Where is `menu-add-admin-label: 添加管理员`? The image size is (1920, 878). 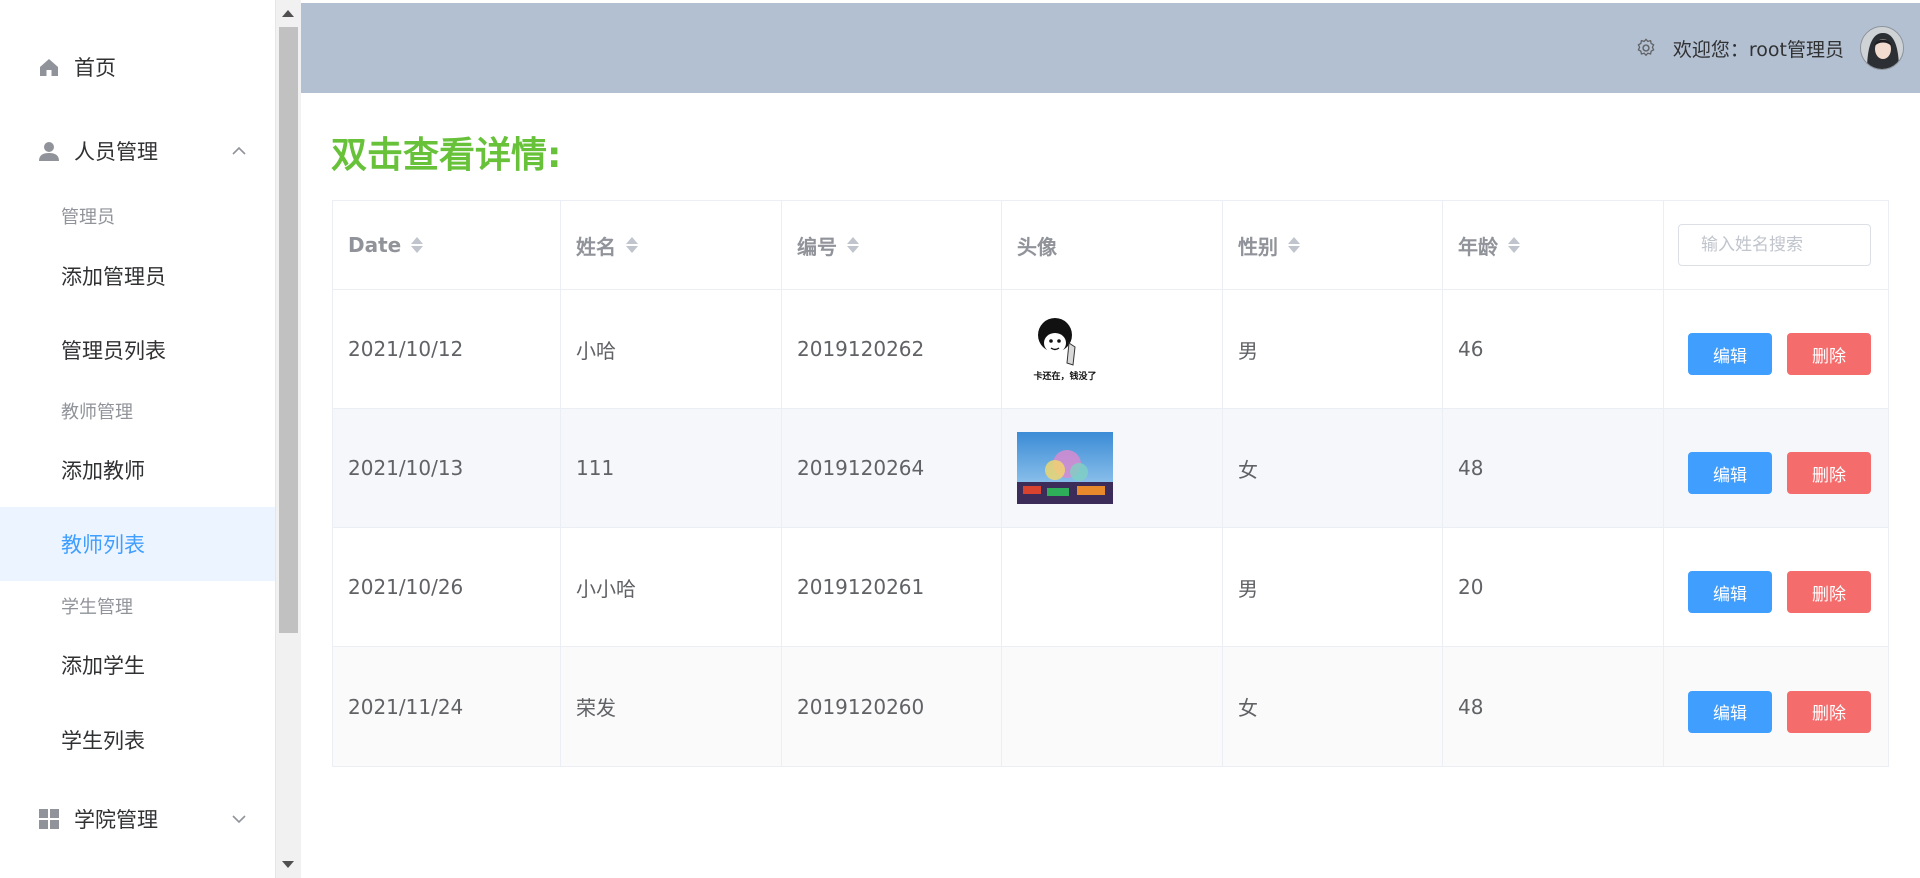 menu-add-admin-label: 添加管理员 is located at coordinates (113, 277).